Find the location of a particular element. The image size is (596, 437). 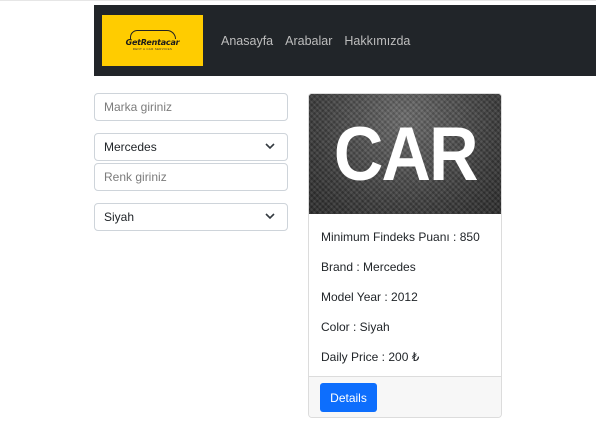

nav-links: Anasayfa Arabalar Hakkımızda is located at coordinates (315, 41).